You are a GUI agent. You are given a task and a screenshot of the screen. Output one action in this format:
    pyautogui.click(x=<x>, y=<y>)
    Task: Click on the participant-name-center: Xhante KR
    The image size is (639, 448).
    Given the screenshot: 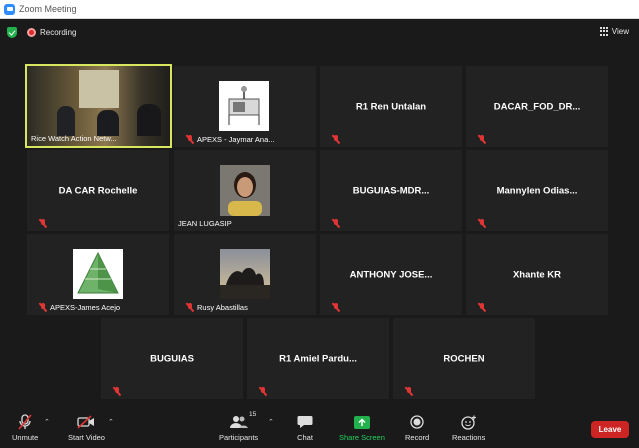 What is the action you would take?
    pyautogui.click(x=537, y=274)
    